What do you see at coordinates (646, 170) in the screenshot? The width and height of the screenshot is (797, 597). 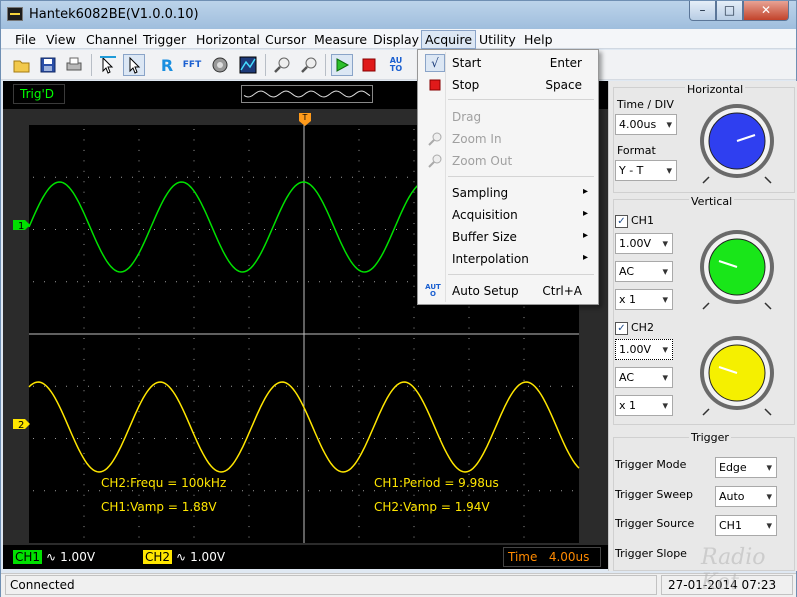 I see `format-select: Y - T` at bounding box center [646, 170].